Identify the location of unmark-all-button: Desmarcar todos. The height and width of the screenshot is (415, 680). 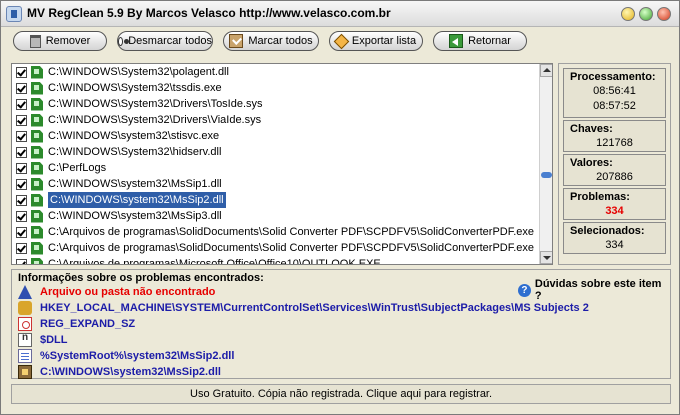
(165, 41).